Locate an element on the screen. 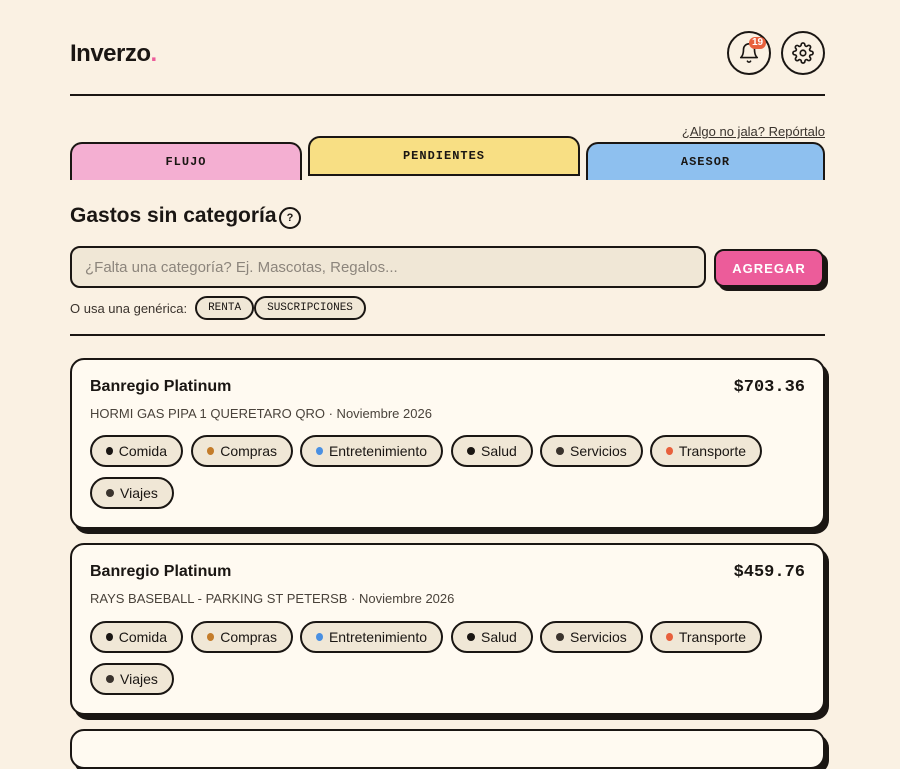  app-logo: Inverzo. is located at coordinates (113, 54).